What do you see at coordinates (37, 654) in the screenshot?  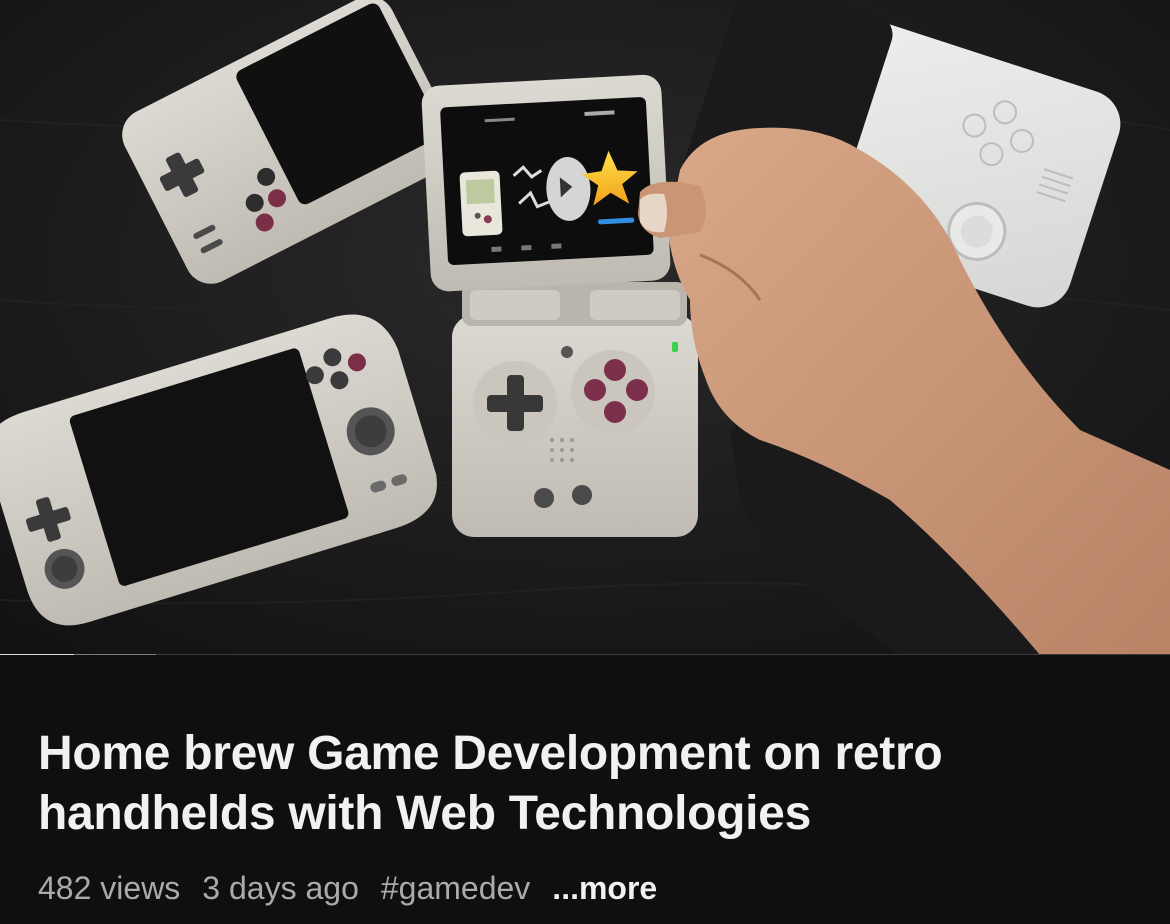 I see `progress-played` at bounding box center [37, 654].